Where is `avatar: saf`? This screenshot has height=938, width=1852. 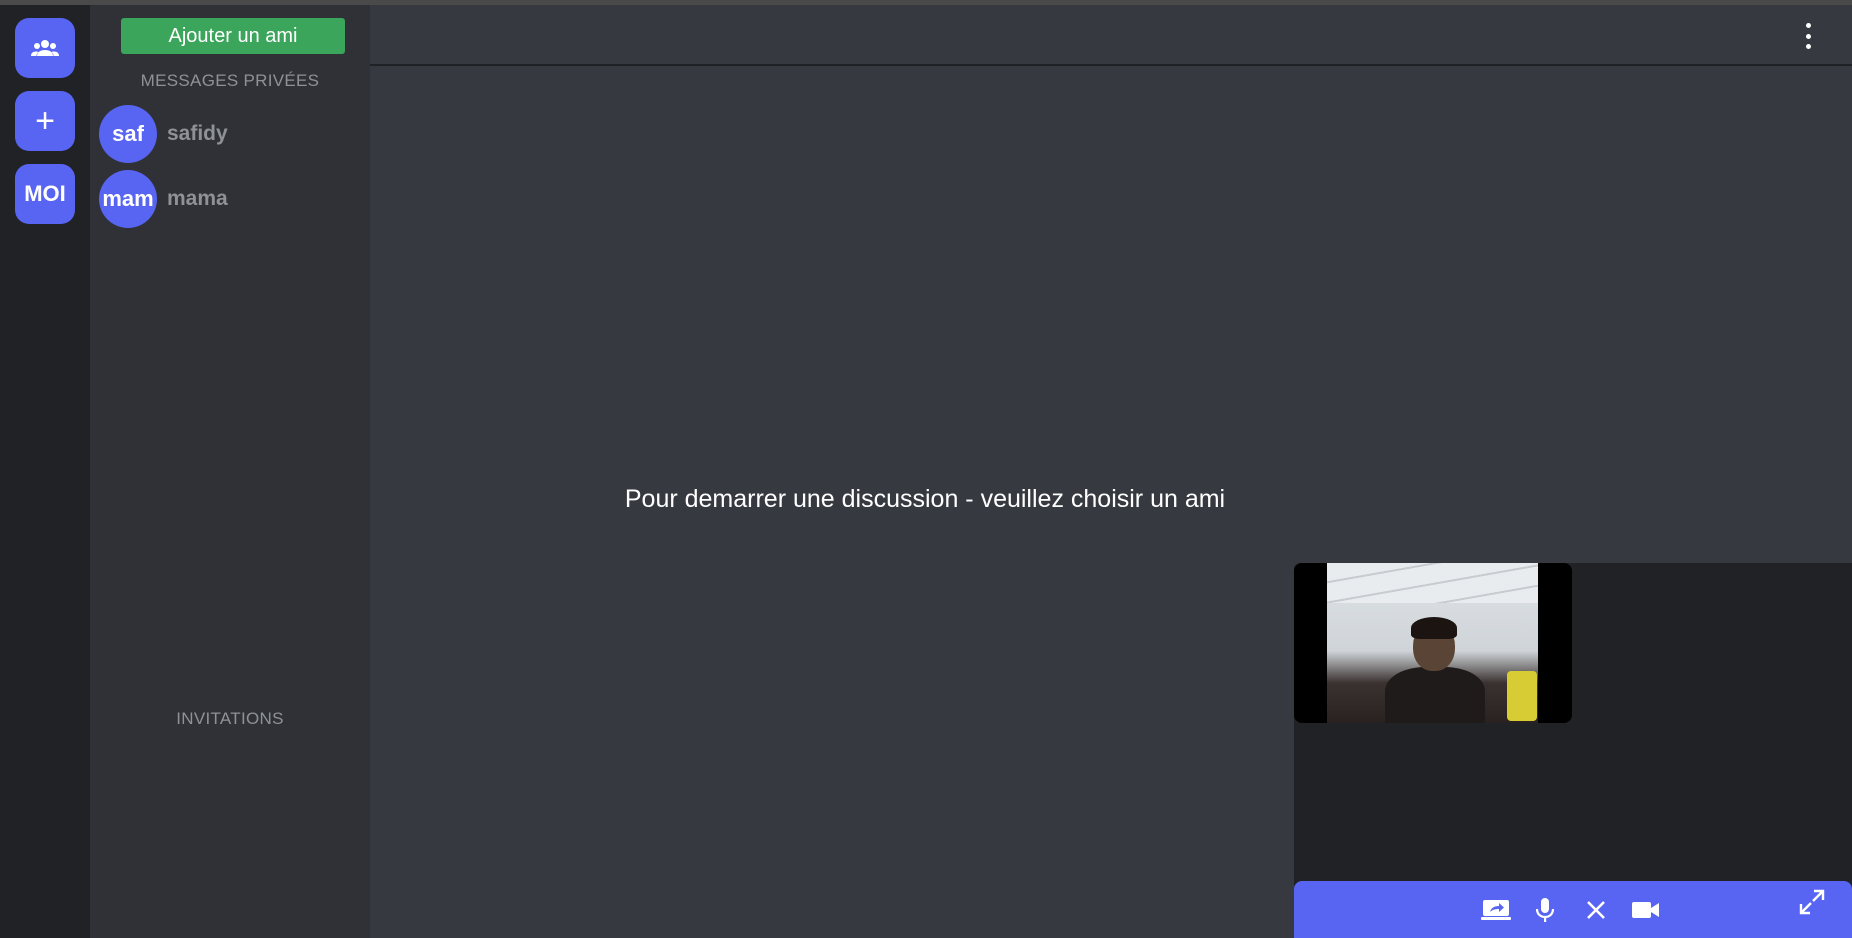
avatar: saf is located at coordinates (128, 134).